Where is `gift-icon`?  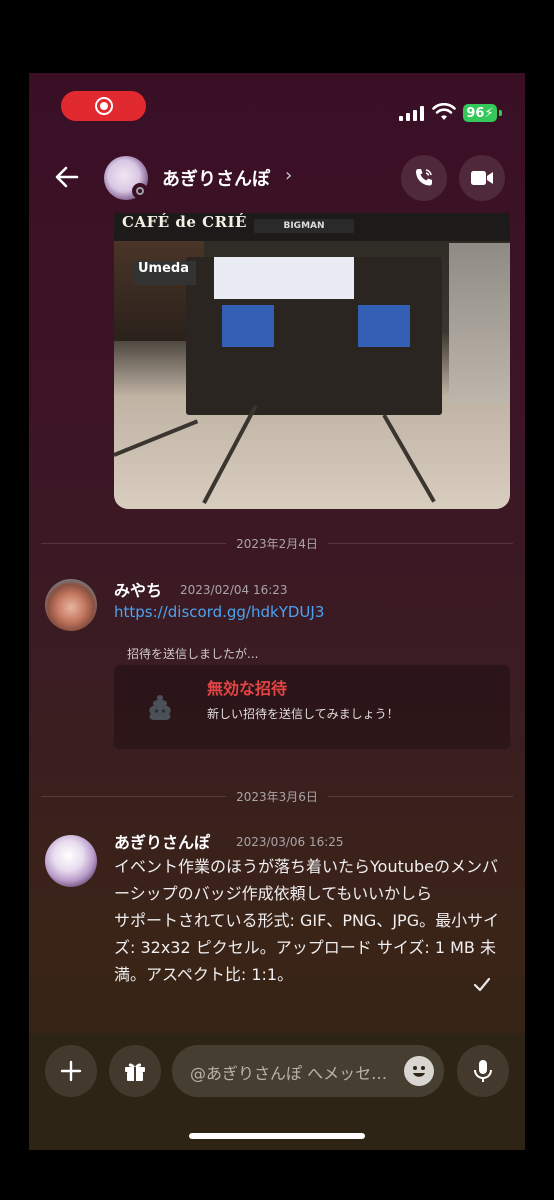
gift-icon is located at coordinates (135, 1072).